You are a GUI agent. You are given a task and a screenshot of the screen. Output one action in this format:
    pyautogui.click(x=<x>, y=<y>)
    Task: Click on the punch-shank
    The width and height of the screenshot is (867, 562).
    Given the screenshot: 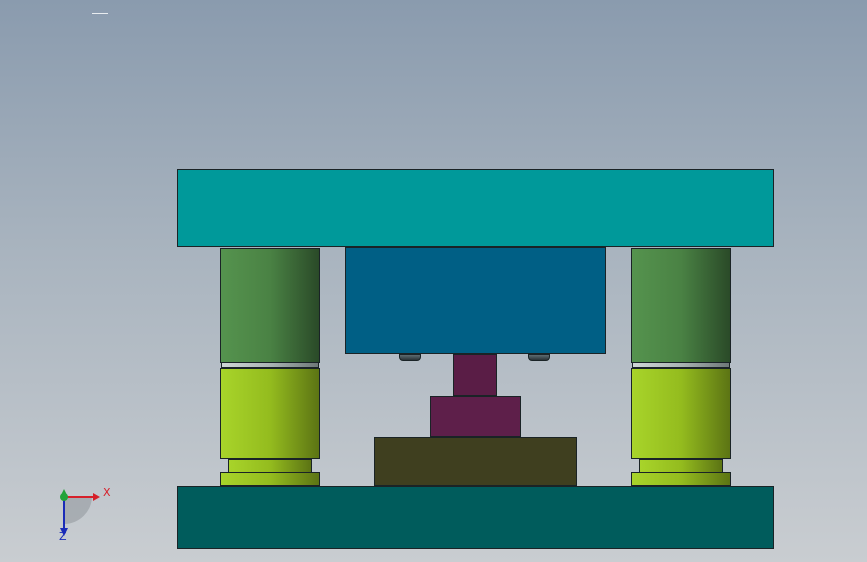 What is the action you would take?
    pyautogui.click(x=475, y=375)
    